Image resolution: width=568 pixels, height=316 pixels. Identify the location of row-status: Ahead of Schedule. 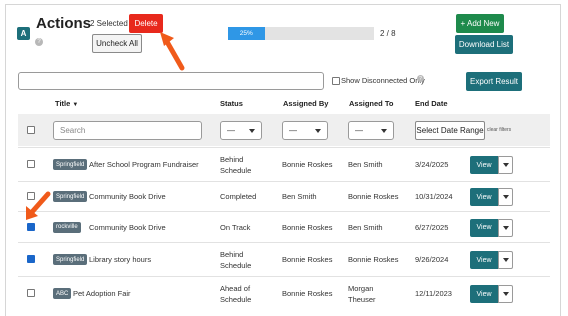
(236, 294).